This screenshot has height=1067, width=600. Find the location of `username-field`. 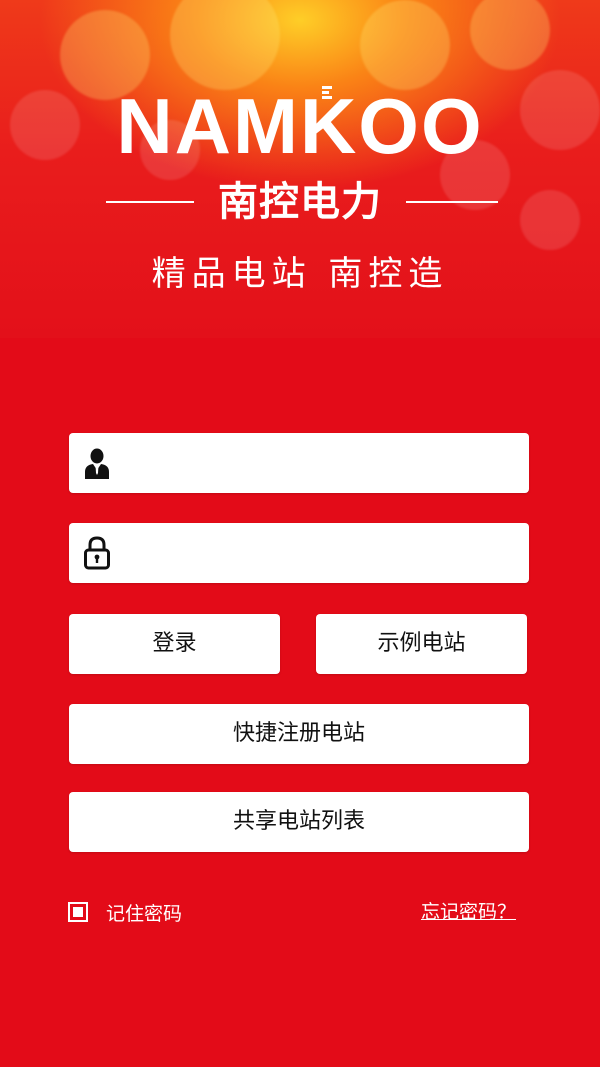

username-field is located at coordinates (299, 464).